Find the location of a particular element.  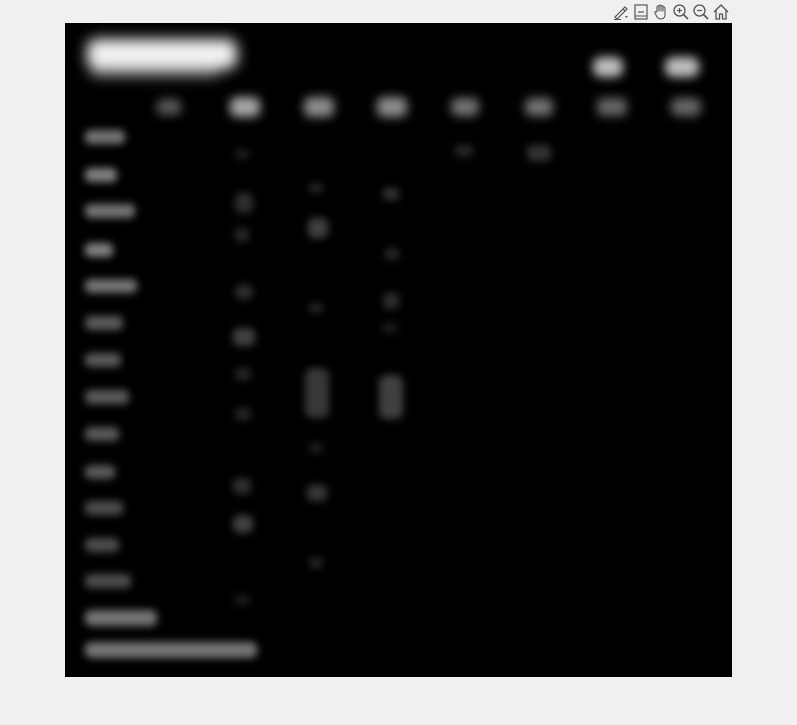

axes-toolbar is located at coordinates (671, 12).